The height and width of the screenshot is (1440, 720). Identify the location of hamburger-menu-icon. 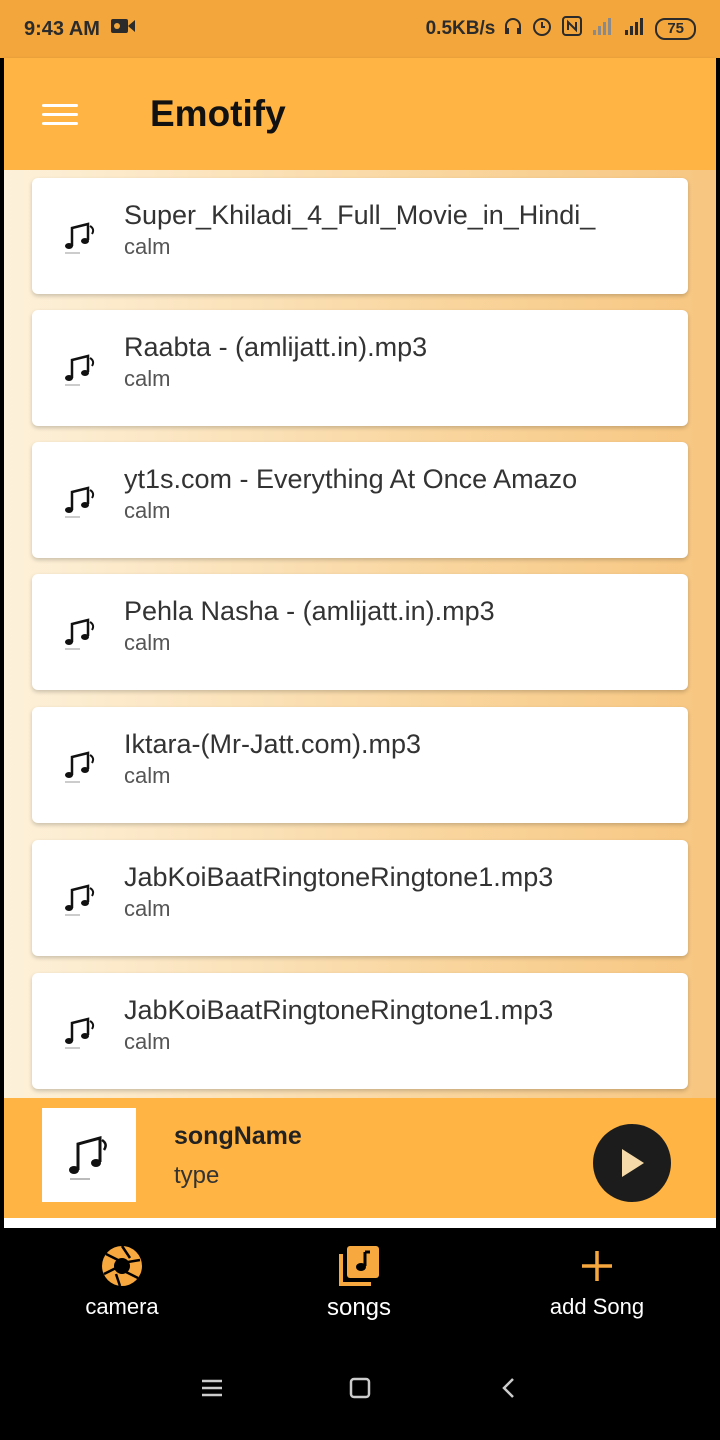
(62, 114).